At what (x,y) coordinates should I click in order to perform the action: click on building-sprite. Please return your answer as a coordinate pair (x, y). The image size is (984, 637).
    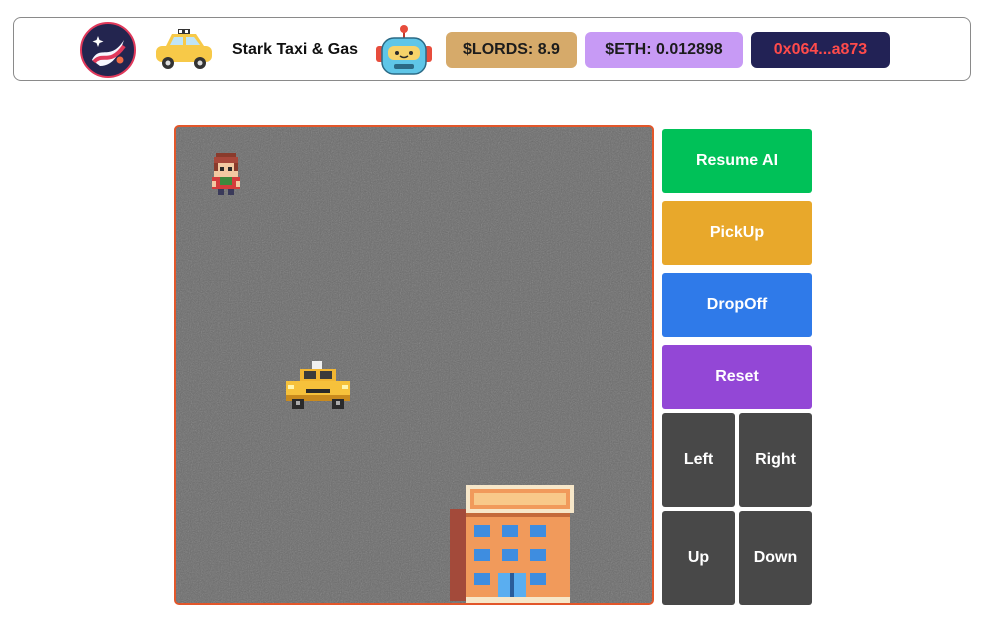
    Looking at the image, I should click on (512, 544).